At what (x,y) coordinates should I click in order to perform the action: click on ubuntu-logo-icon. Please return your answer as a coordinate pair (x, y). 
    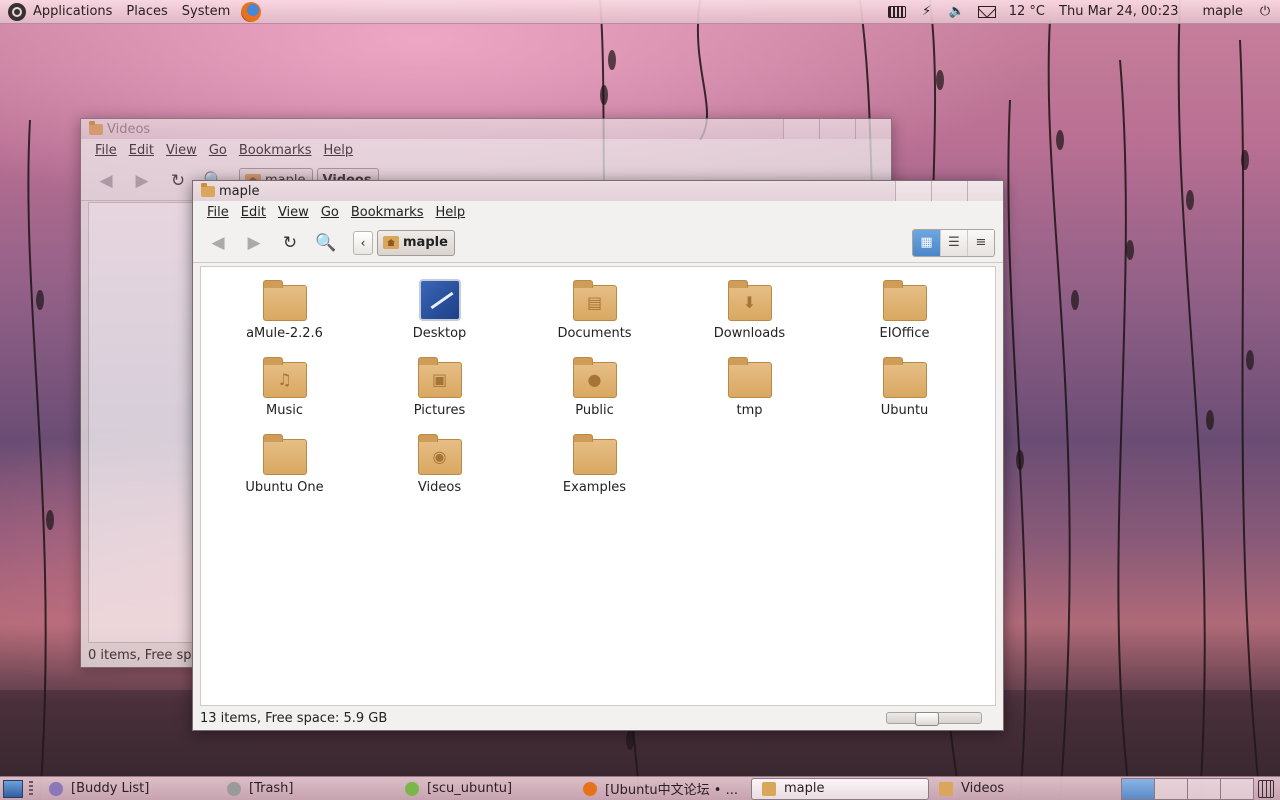
    Looking at the image, I should click on (17, 11).